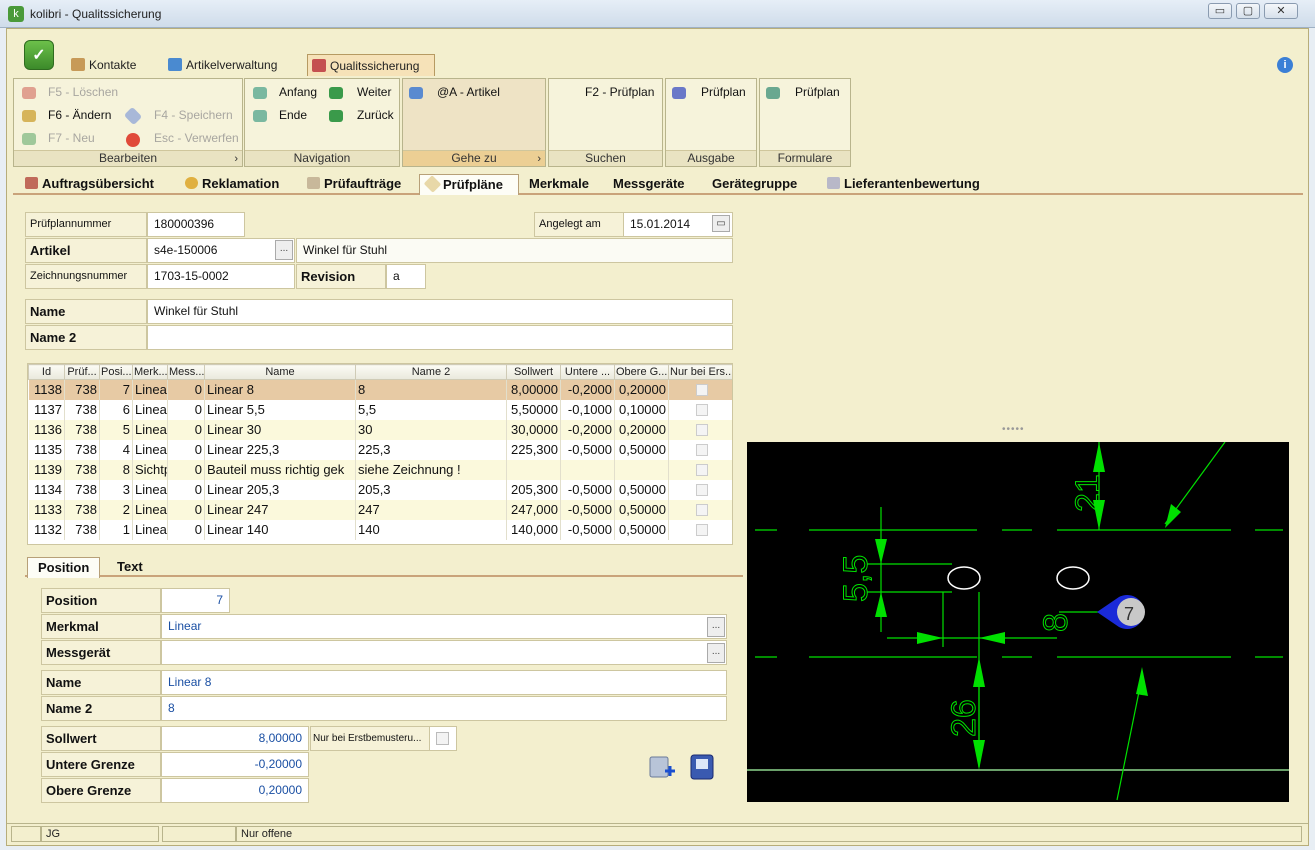  Describe the element at coordinates (444, 708) in the screenshot. I see `detail-name2-field: 8` at that location.